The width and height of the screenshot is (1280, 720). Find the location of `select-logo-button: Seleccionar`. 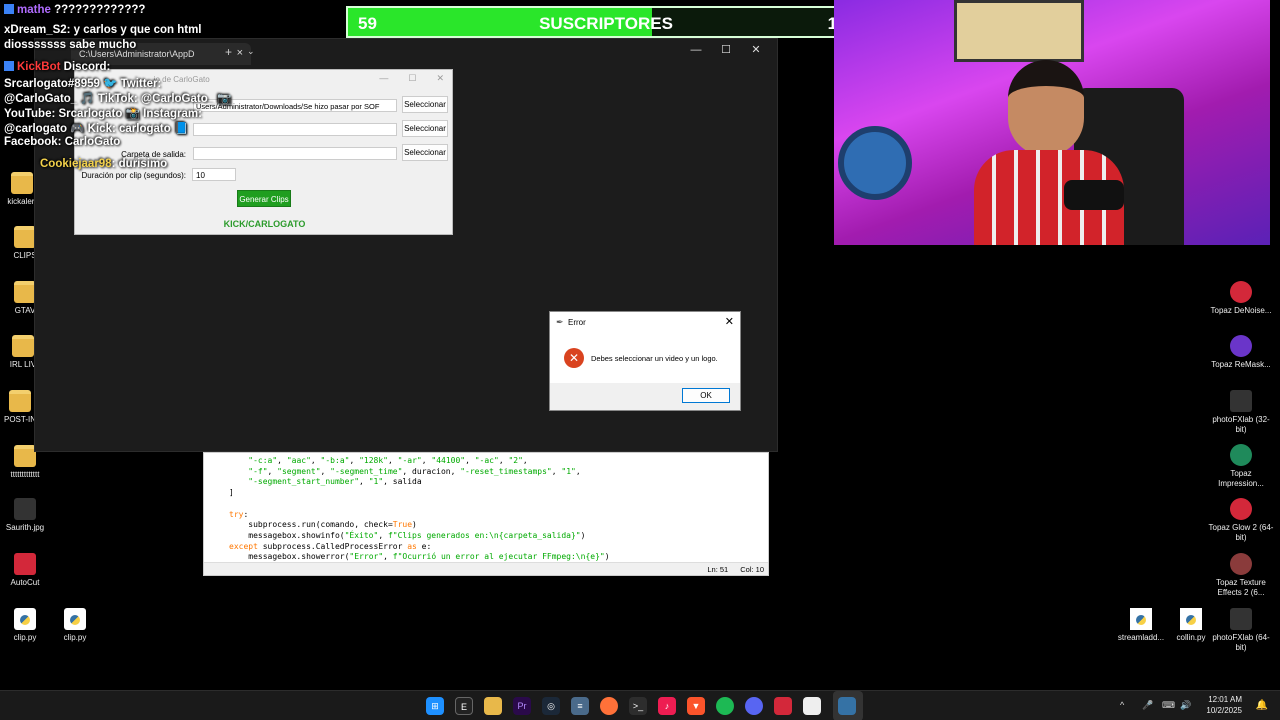

select-logo-button: Seleccionar is located at coordinates (425, 128).